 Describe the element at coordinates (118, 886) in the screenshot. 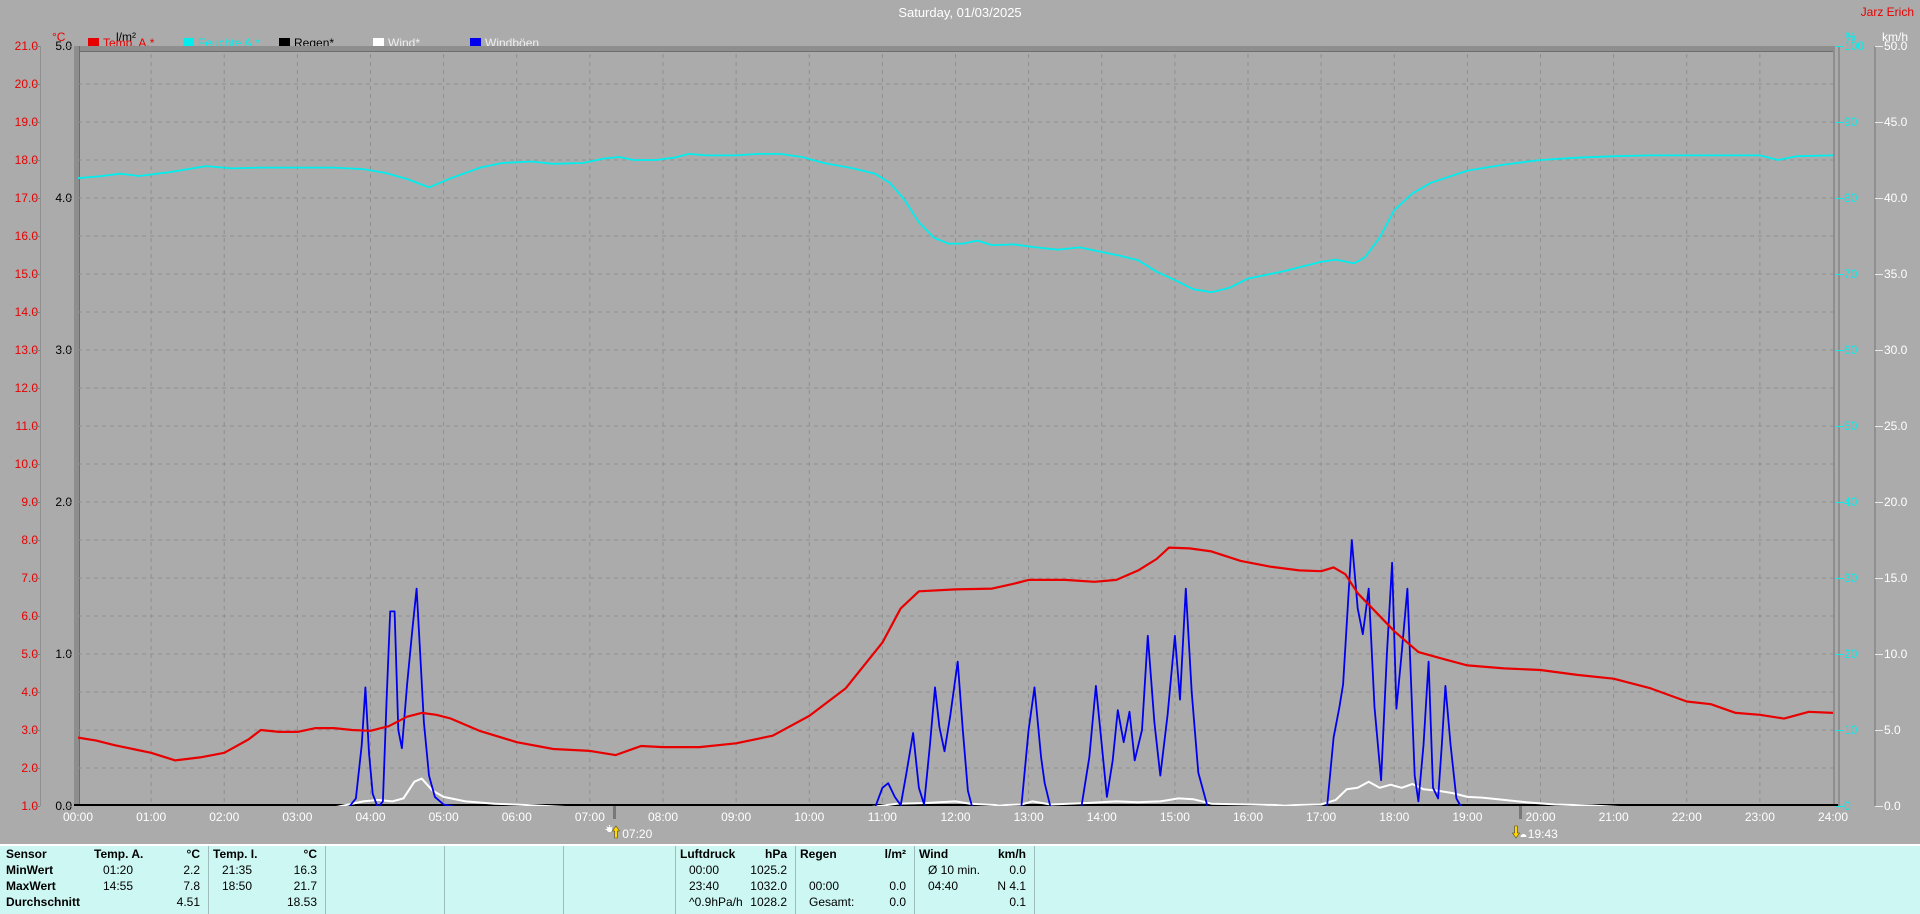

I see `stat-time: 14:55` at that location.